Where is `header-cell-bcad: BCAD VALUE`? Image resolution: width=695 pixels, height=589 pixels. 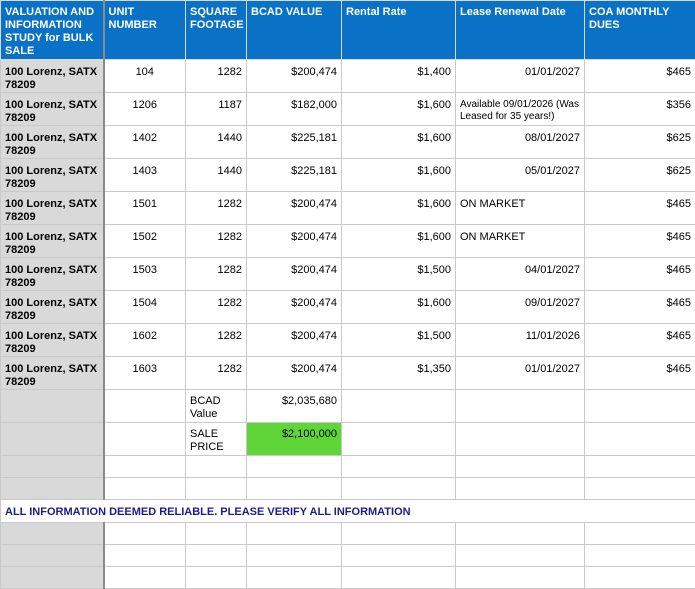 header-cell-bcad: BCAD VALUE is located at coordinates (294, 30).